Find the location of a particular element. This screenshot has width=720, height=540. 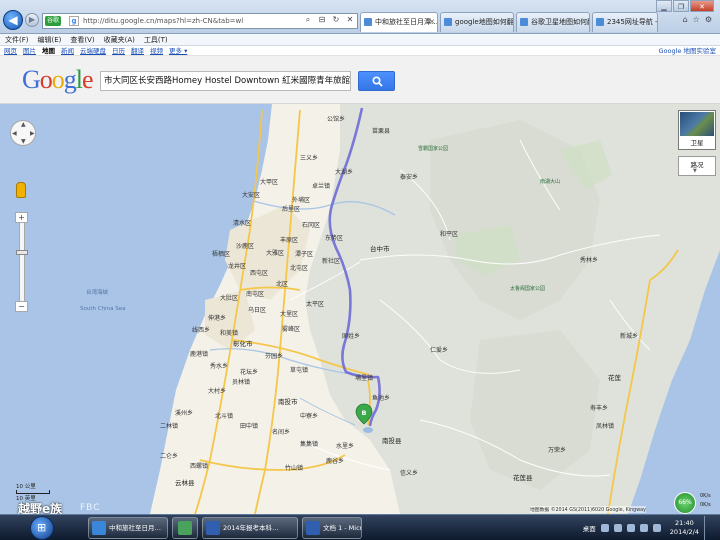

traffic-toggle-button: 路况 ▼ is located at coordinates (697, 166).